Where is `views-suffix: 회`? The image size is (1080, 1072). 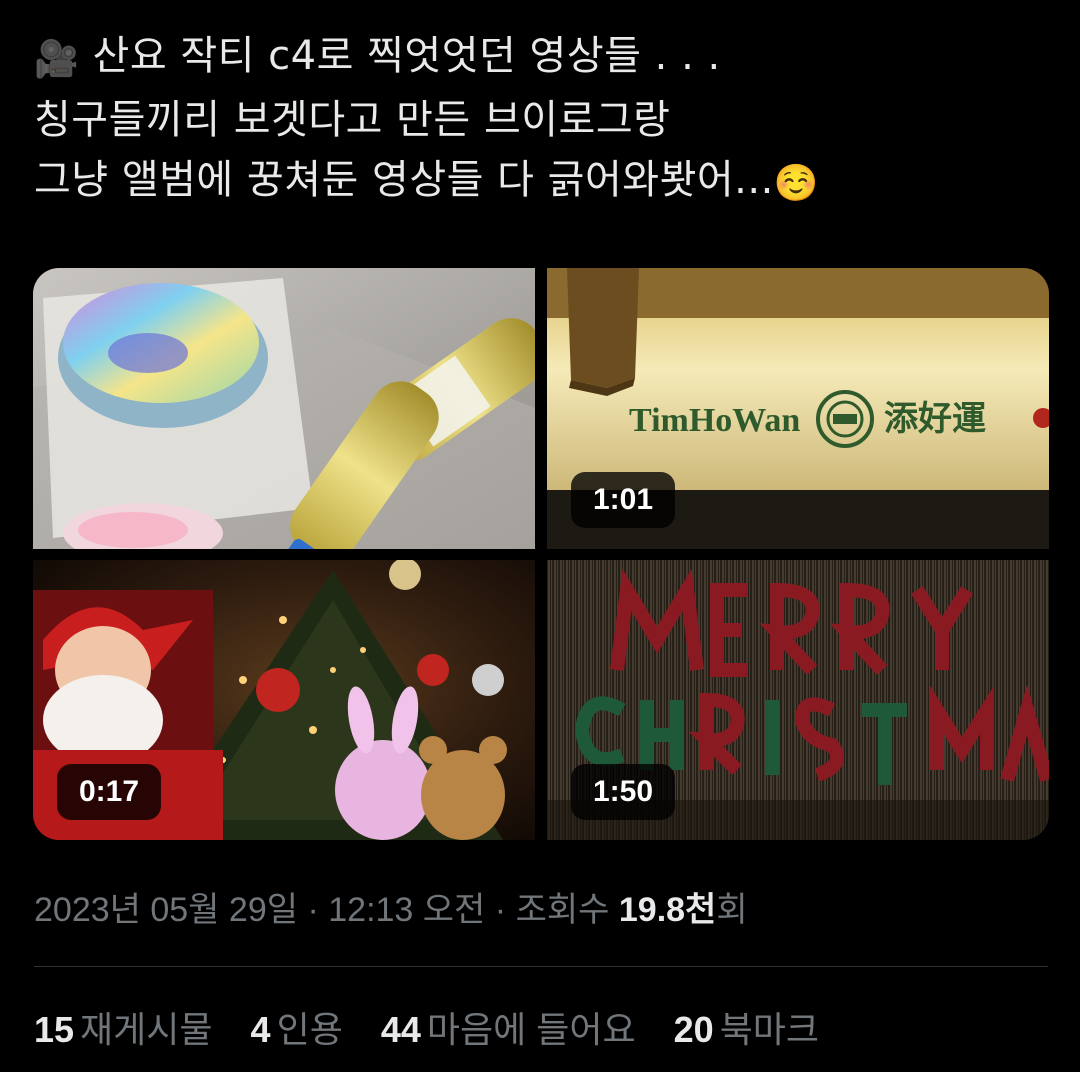
views-suffix: 회 is located at coordinates (732, 910).